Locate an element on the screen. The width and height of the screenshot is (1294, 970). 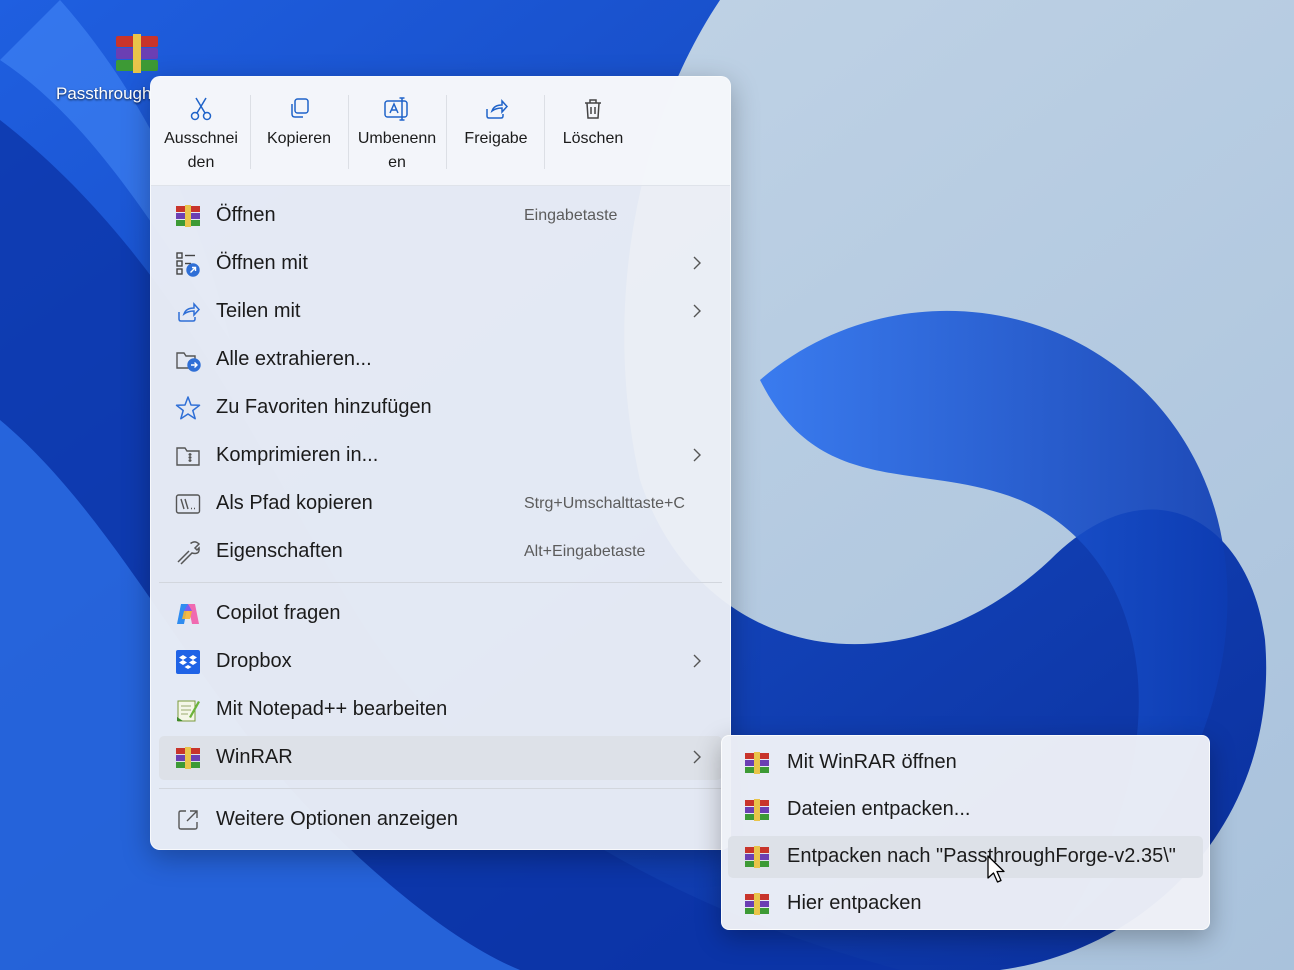
rename-label-line2: en is located at coordinates (397, 162).